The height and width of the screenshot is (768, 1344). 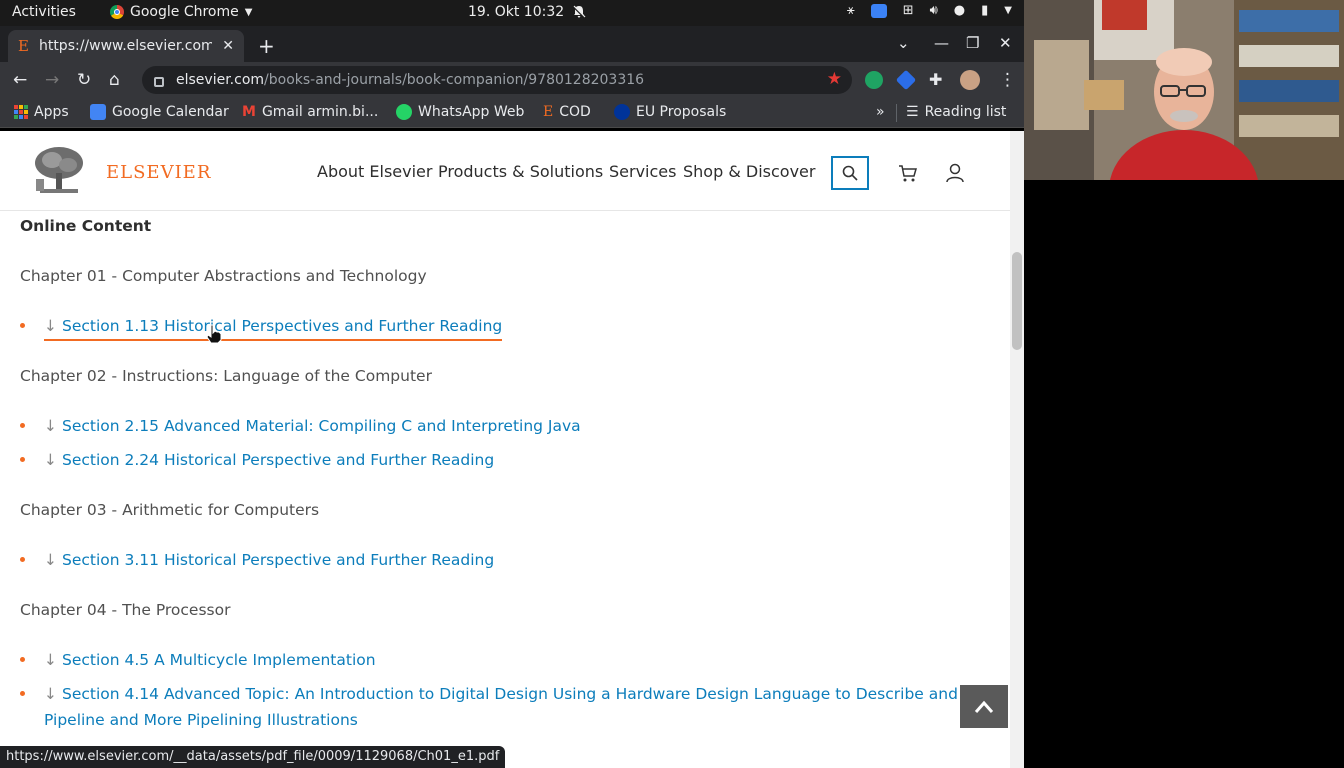 I want to click on bookmarks-overflow-button: », so click(x=880, y=112).